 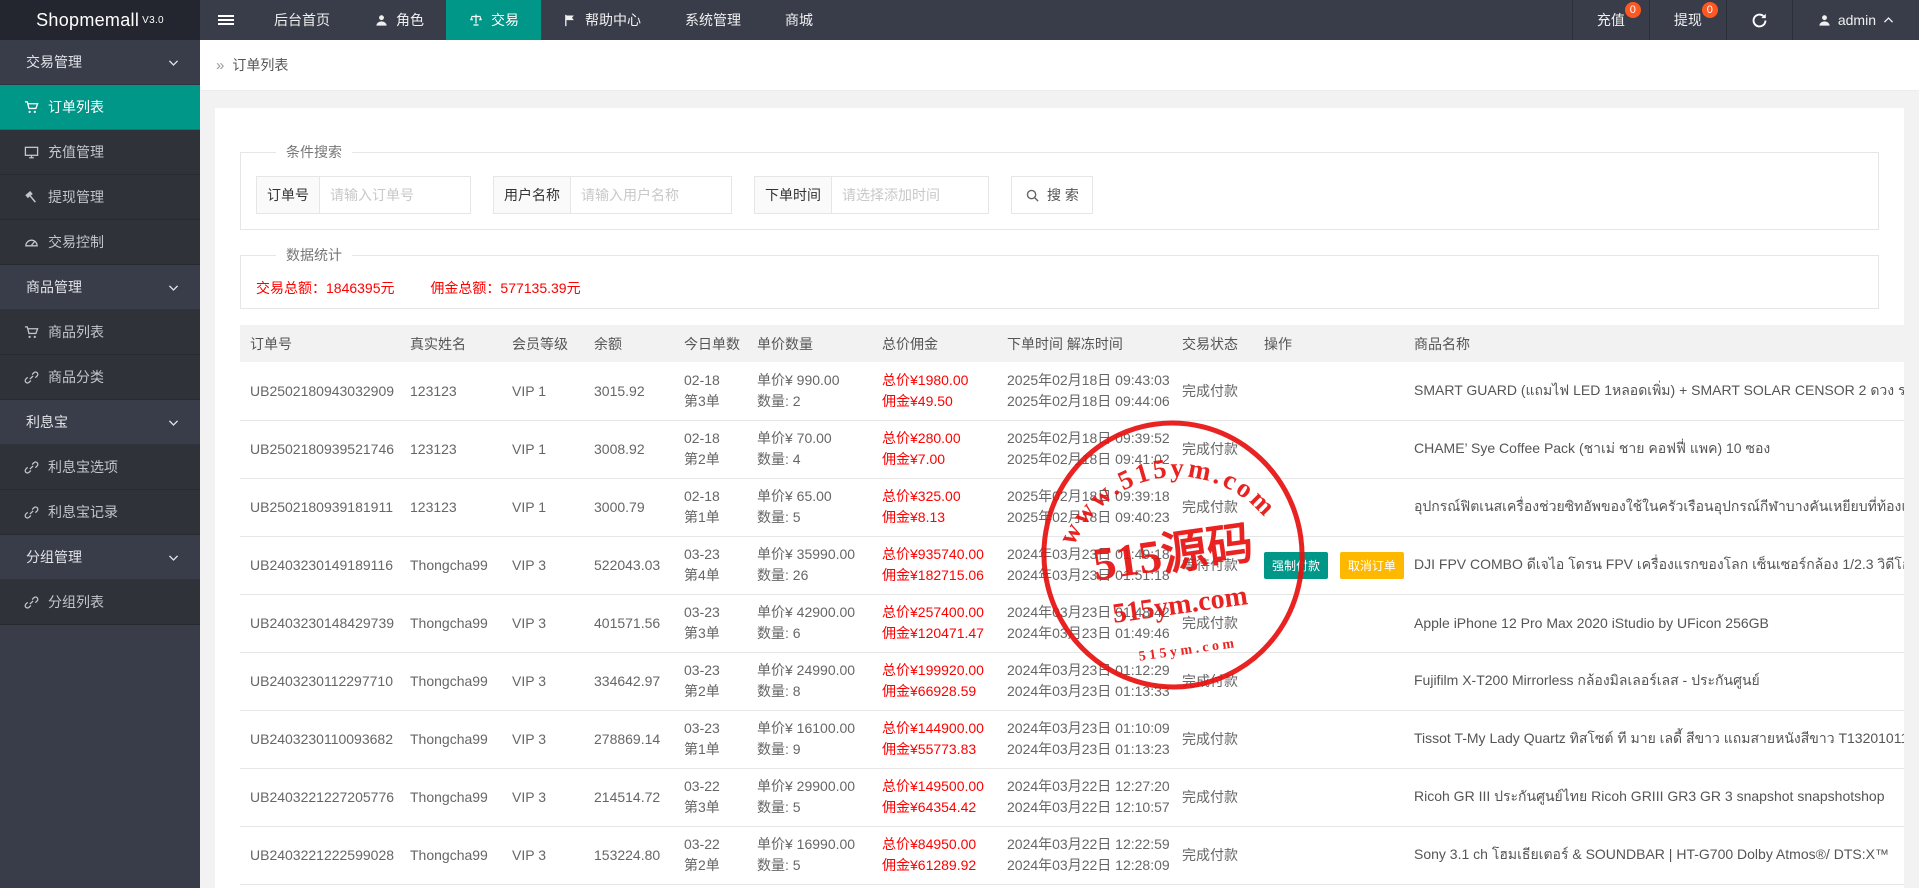 I want to click on vip-level-cell: VIP 1, so click(x=543, y=391).